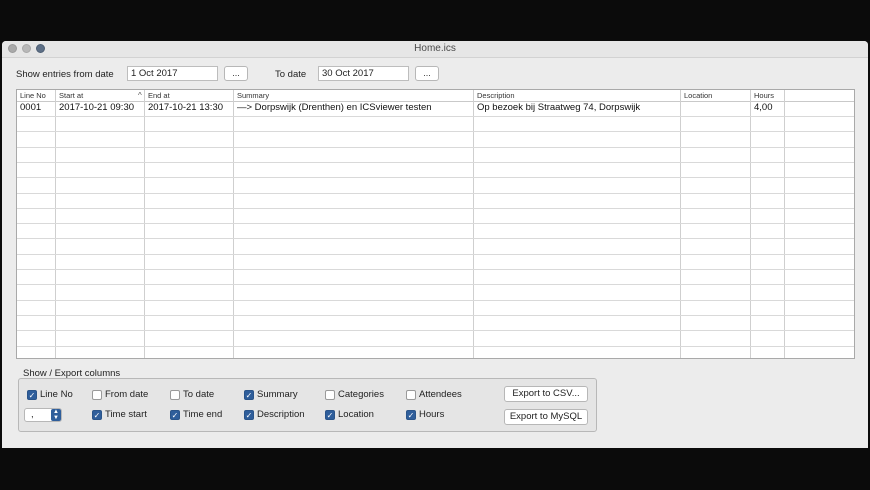 The width and height of the screenshot is (870, 490). Describe the element at coordinates (354, 95) in the screenshot. I see `column-header-summary: Summary` at that location.